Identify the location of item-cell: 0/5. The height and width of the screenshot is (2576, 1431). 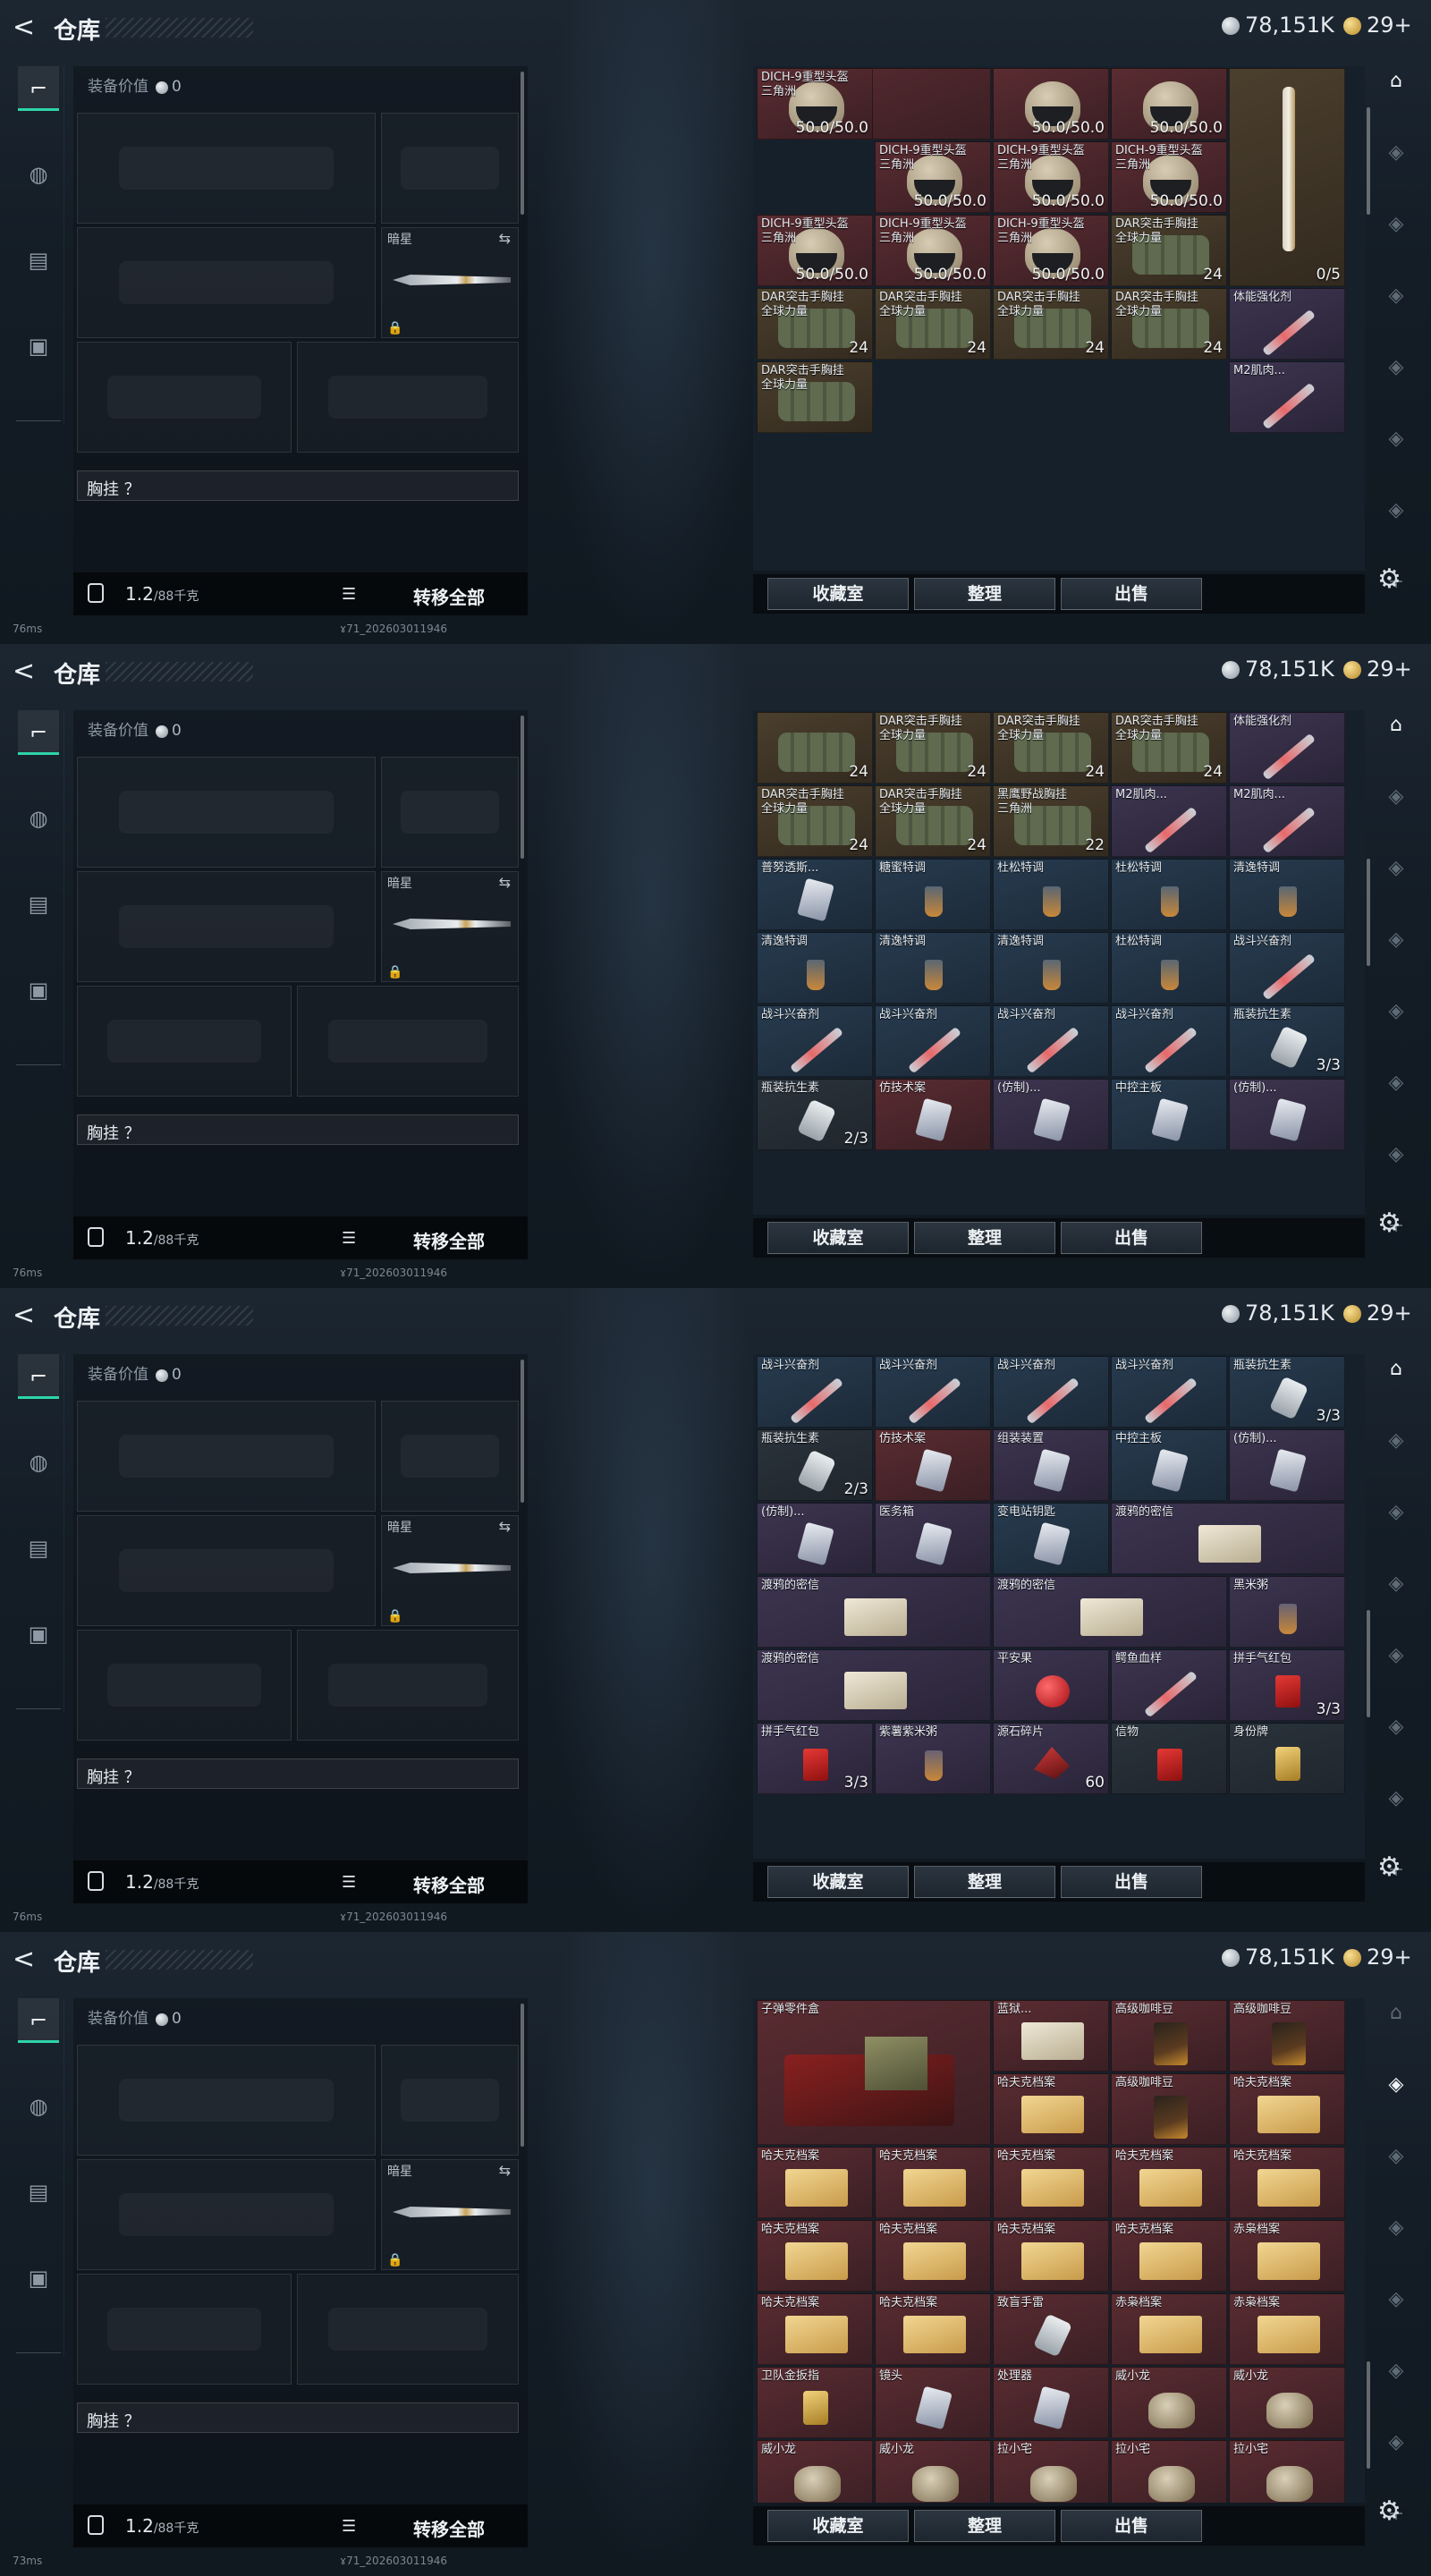
(1287, 177).